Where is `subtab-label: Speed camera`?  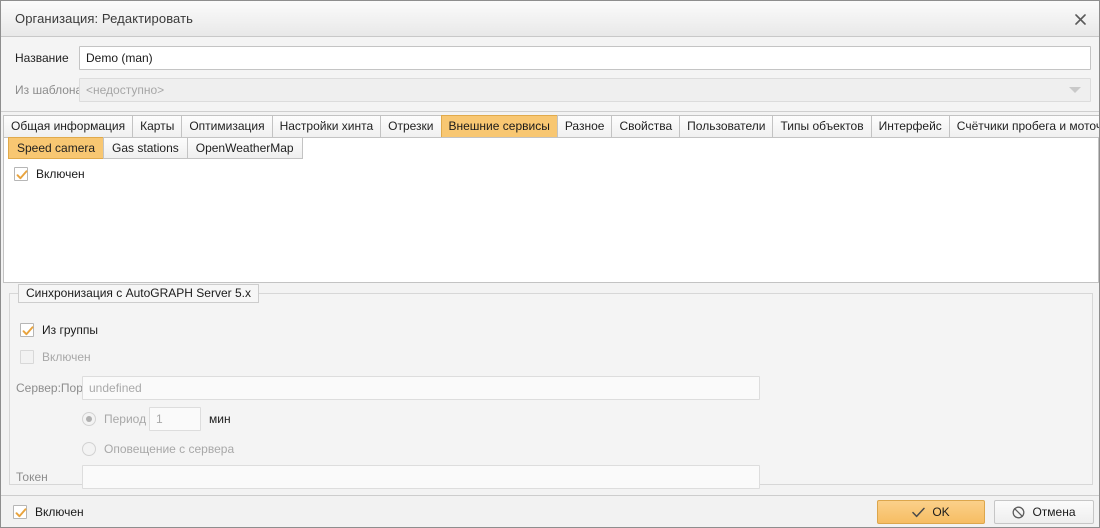 subtab-label: Speed camera is located at coordinates (56, 148).